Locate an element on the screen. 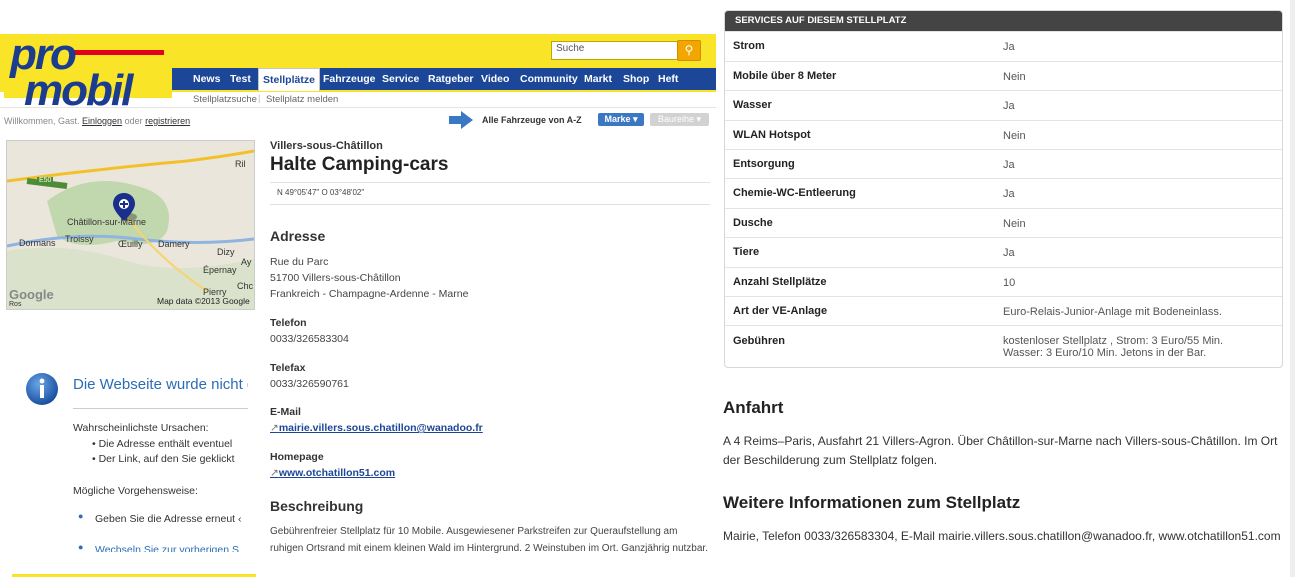 This screenshot has width=1295, height=577. service-row: Strom Ja is located at coordinates (1003, 46).